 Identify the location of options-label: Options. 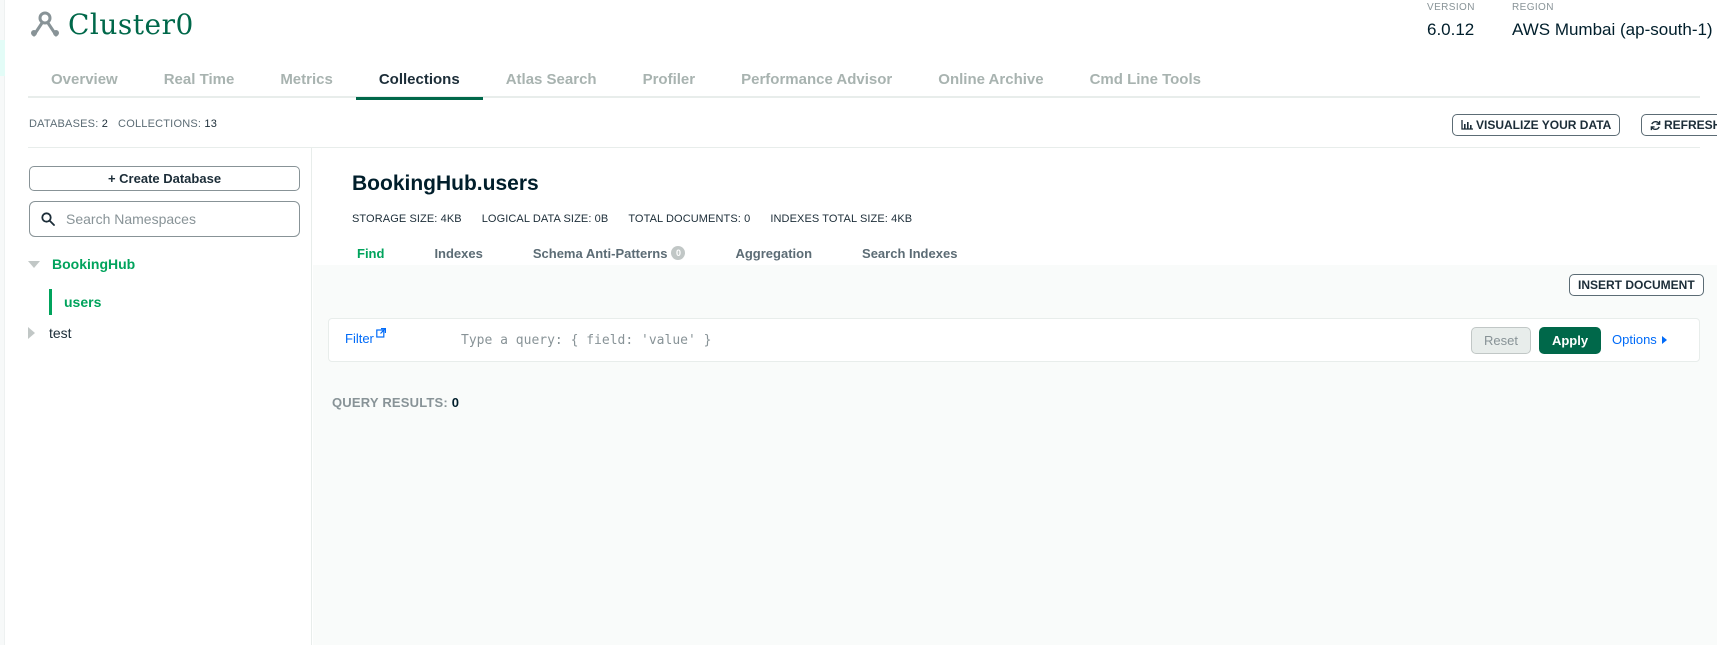
(1634, 339).